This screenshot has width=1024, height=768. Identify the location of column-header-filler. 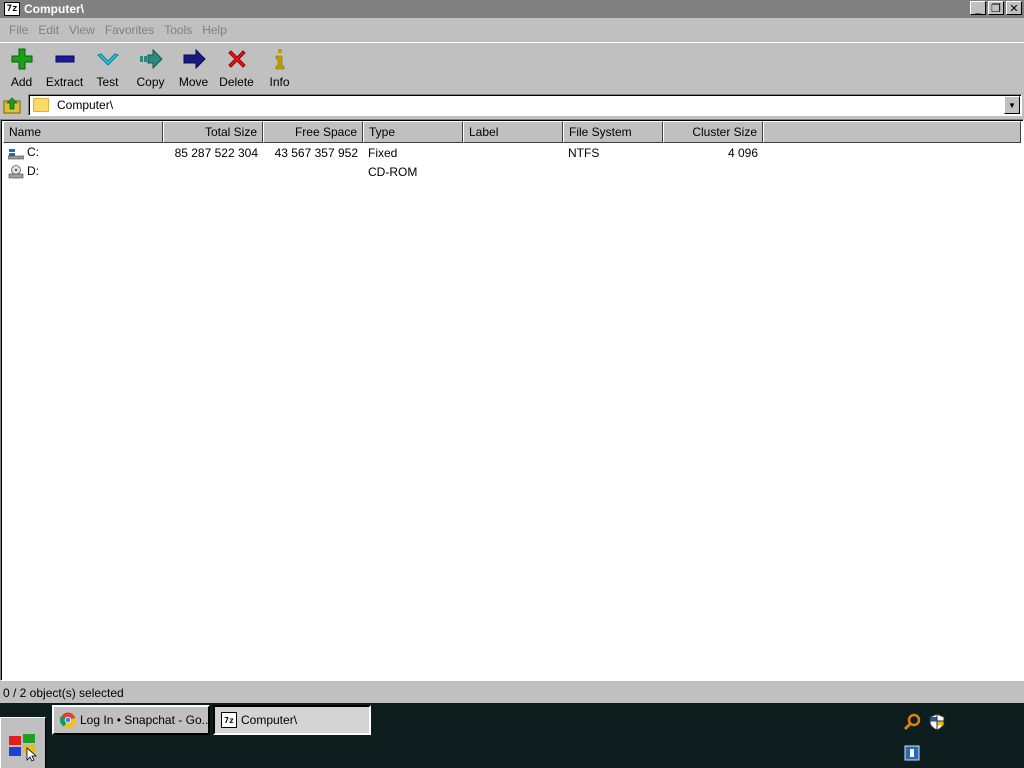
(892, 132).